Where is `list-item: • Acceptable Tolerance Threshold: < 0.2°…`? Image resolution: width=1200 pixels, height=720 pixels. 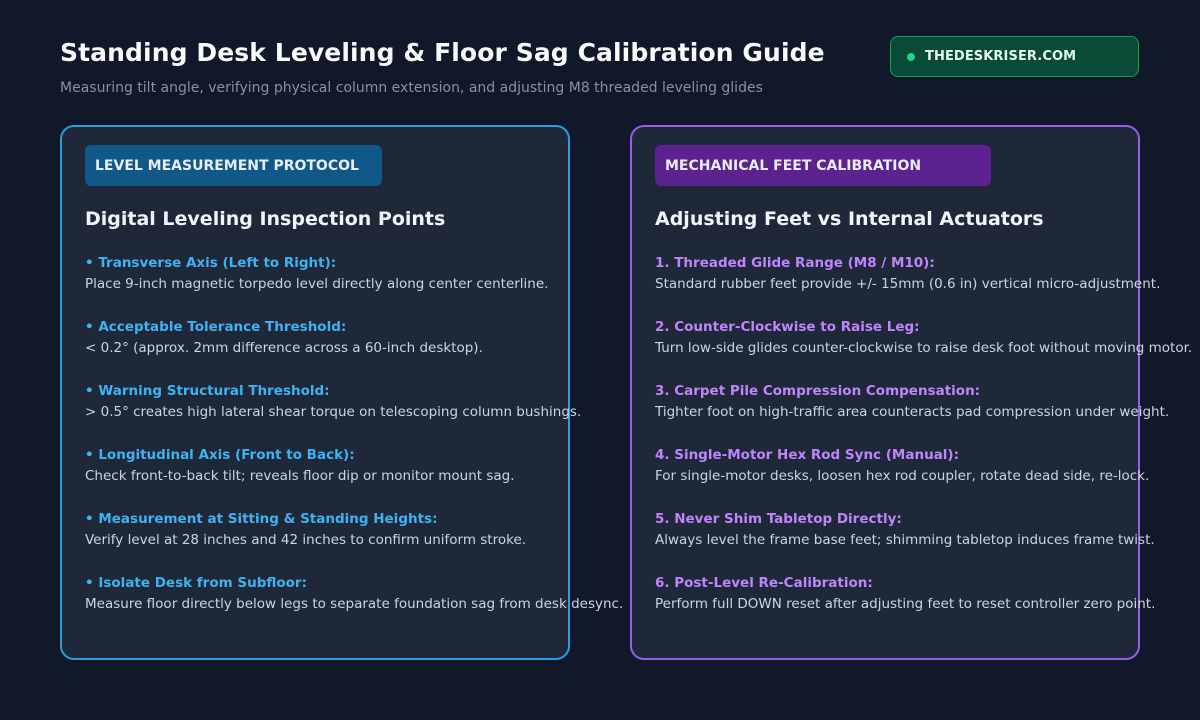 list-item: • Acceptable Tolerance Threshold: < 0.2°… is located at coordinates (355, 349).